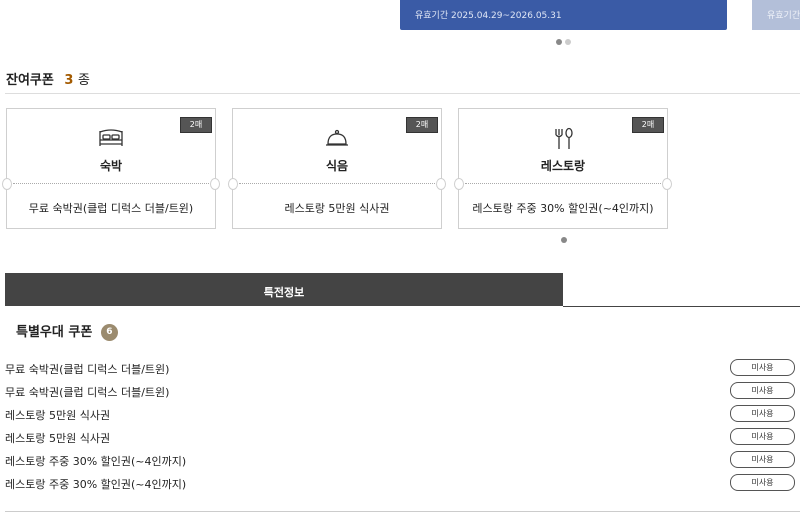  I want to click on remaining-coupons-count: 3, so click(69, 80).